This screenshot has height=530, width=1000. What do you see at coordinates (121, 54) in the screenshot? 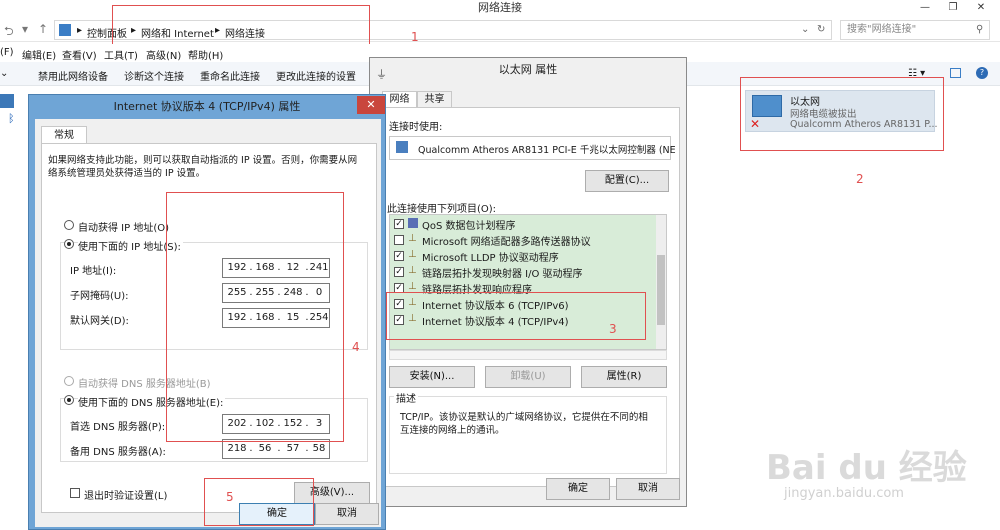
I see `menu-tools: 工具(T)` at bounding box center [121, 54].